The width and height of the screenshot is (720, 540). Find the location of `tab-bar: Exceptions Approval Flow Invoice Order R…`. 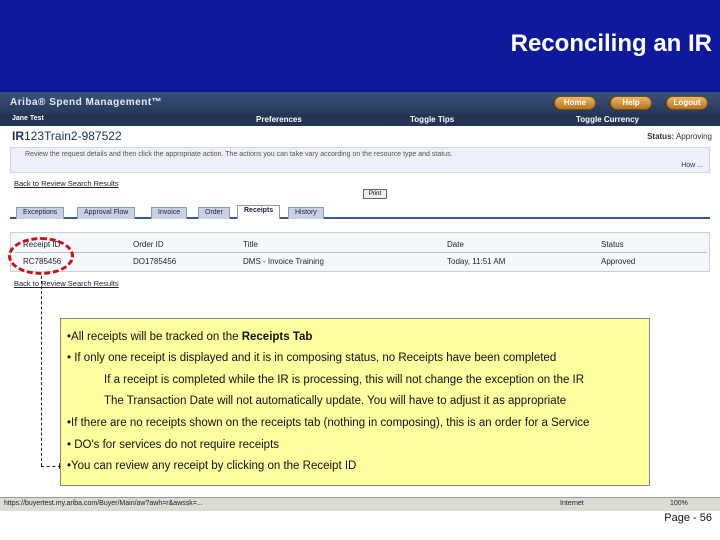

tab-bar: Exceptions Approval Flow Invoice Order R… is located at coordinates (360, 212).